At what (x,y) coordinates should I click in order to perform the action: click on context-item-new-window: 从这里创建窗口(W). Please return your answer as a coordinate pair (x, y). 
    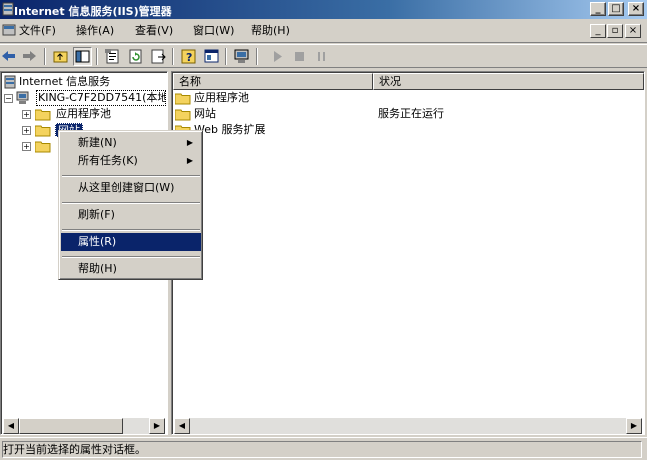
    Looking at the image, I should click on (131, 188).